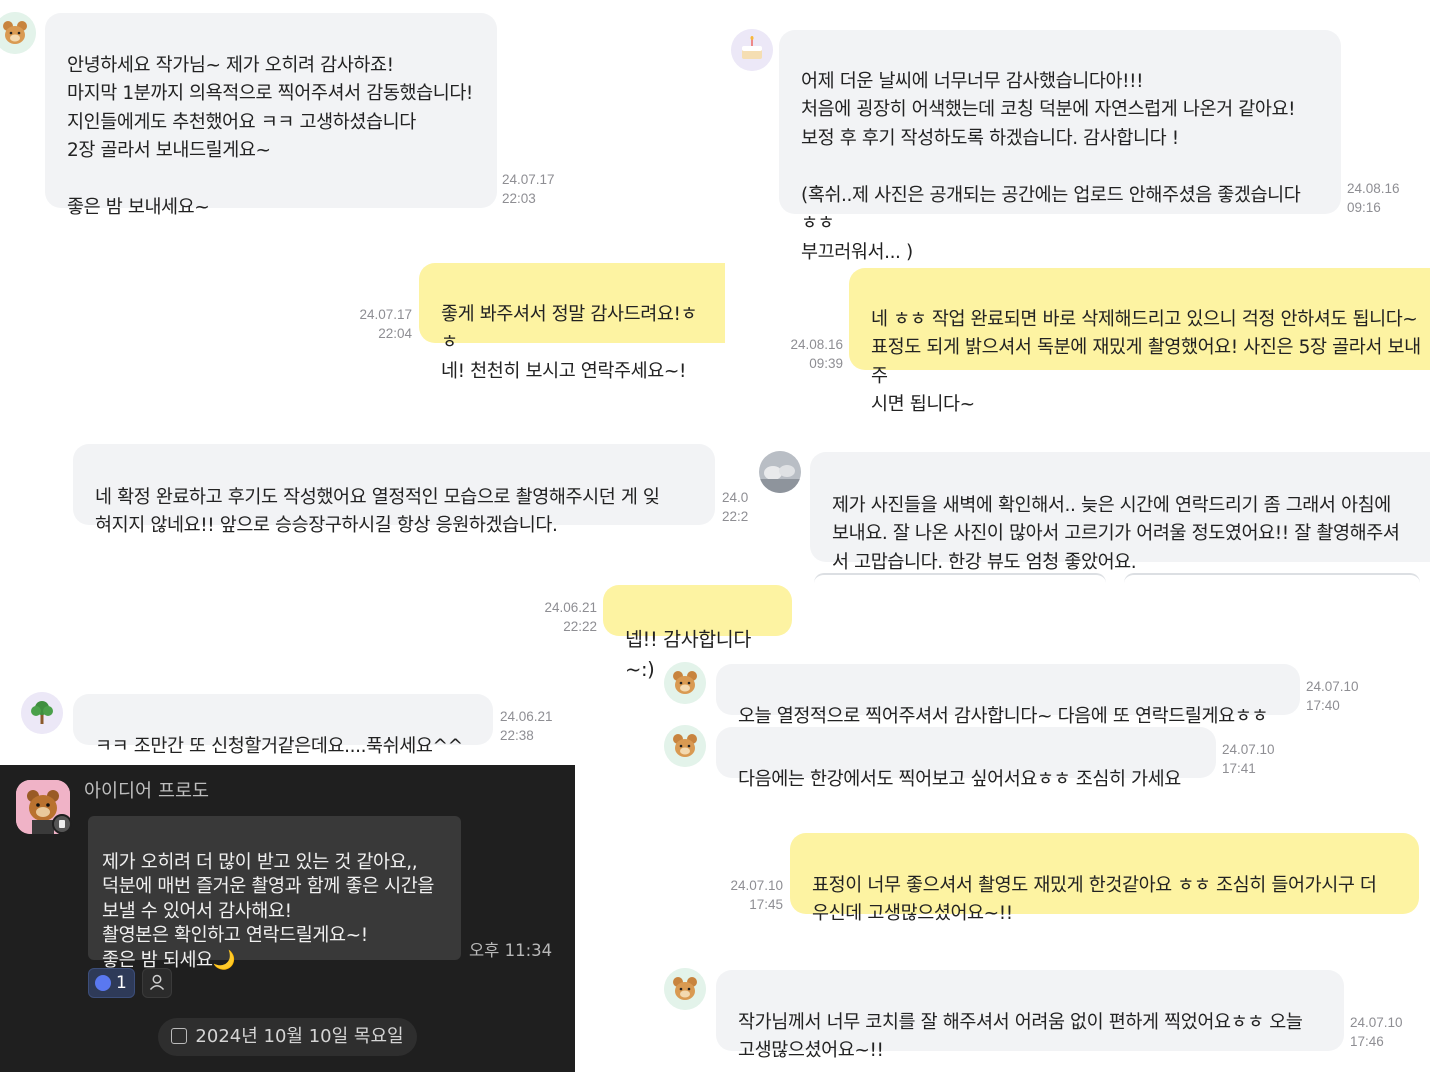  What do you see at coordinates (1008, 695) in the screenshot?
I see `message-bubble: 오늘 열정적으로 찍어주셔서 감사합니다~ 다음에 또 연락드릴게요ㅎㅎ` at bounding box center [1008, 695].